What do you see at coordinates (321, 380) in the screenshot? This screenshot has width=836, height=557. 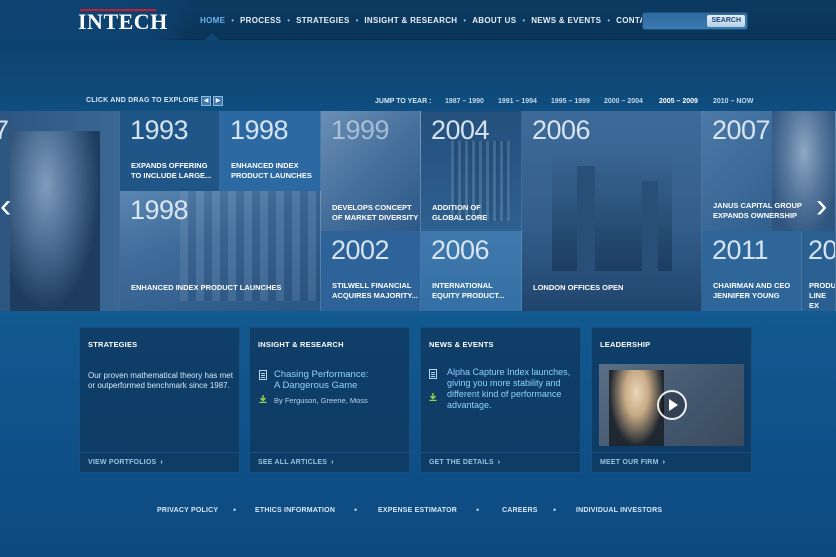 I see `article-title-link: Chasing Performance: A Dangerous Game` at bounding box center [321, 380].